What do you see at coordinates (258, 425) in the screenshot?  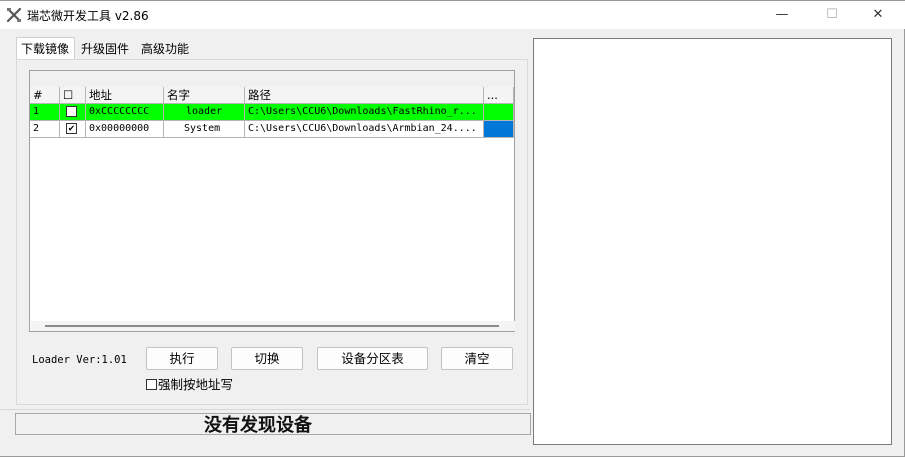 I see `device-status: 没有发现设备` at bounding box center [258, 425].